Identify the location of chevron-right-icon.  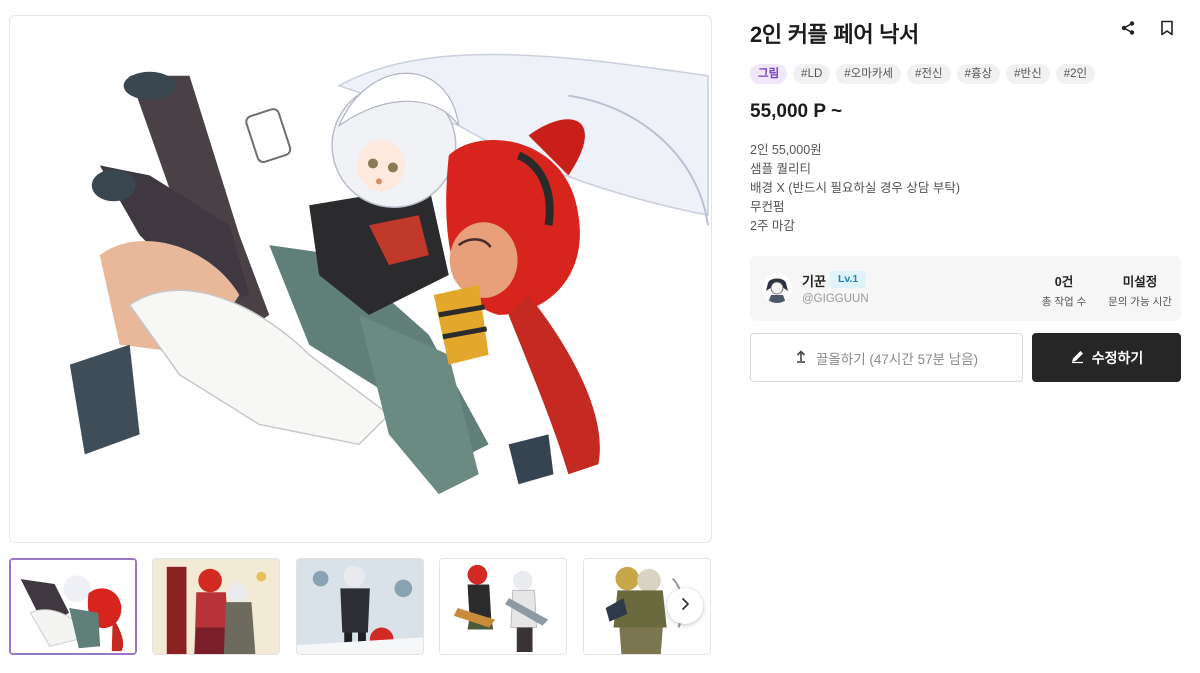
(685, 606).